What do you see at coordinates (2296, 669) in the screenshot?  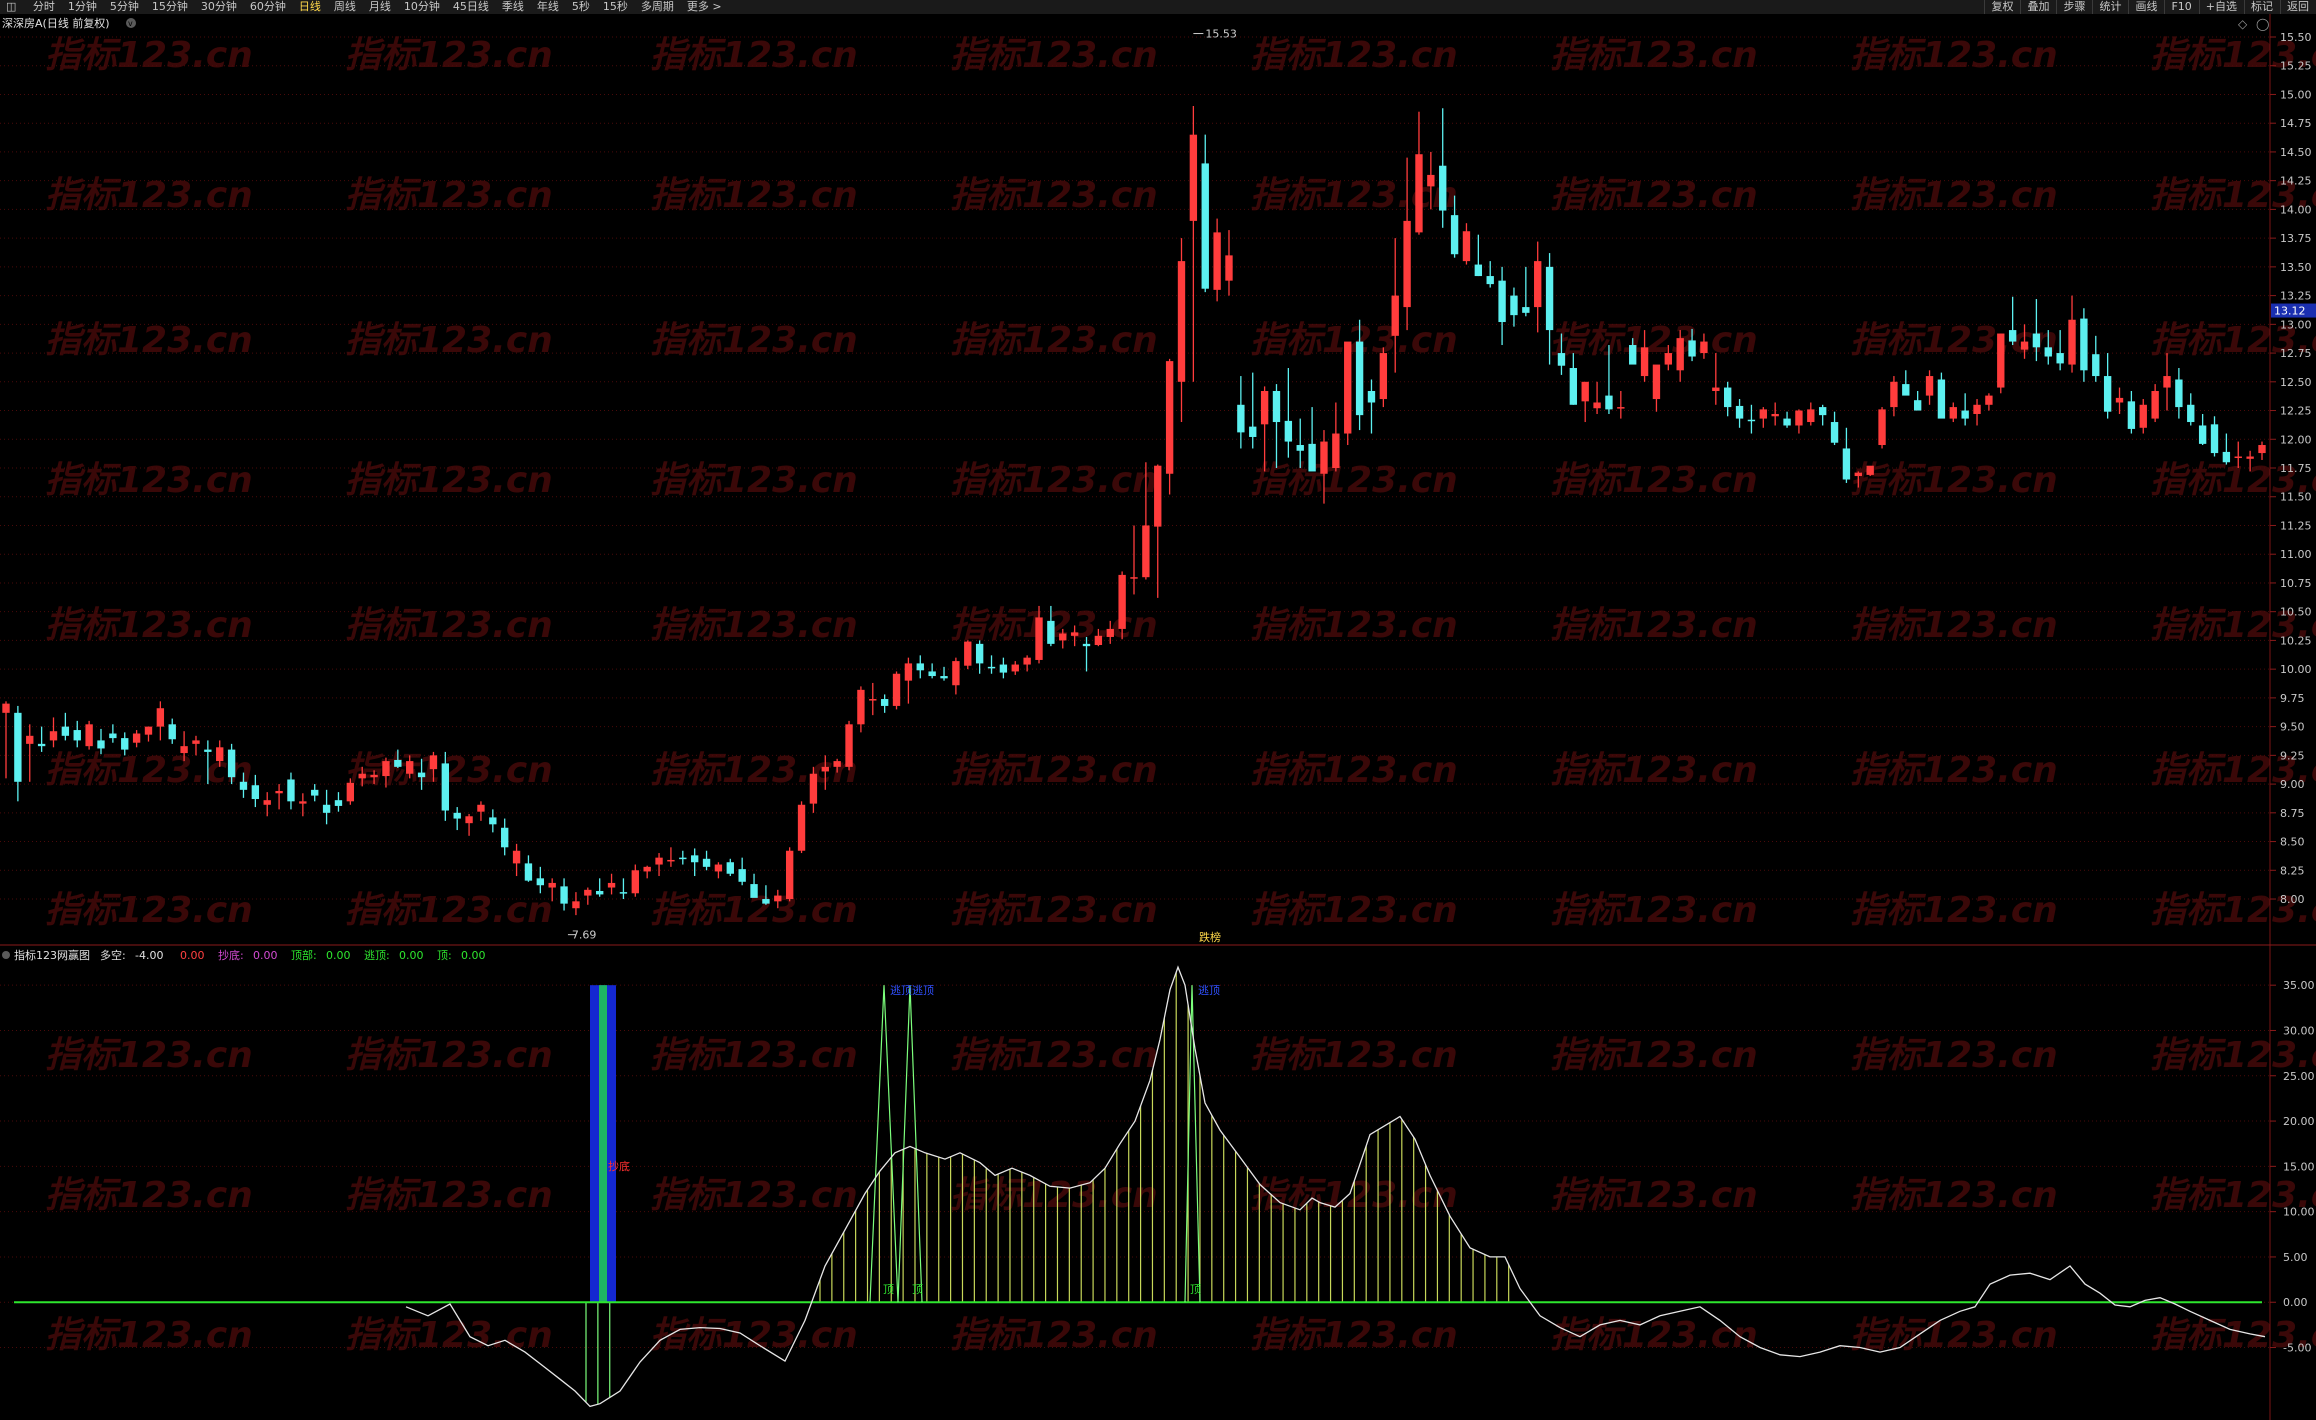 I see `price-axis-label: 10.00` at bounding box center [2296, 669].